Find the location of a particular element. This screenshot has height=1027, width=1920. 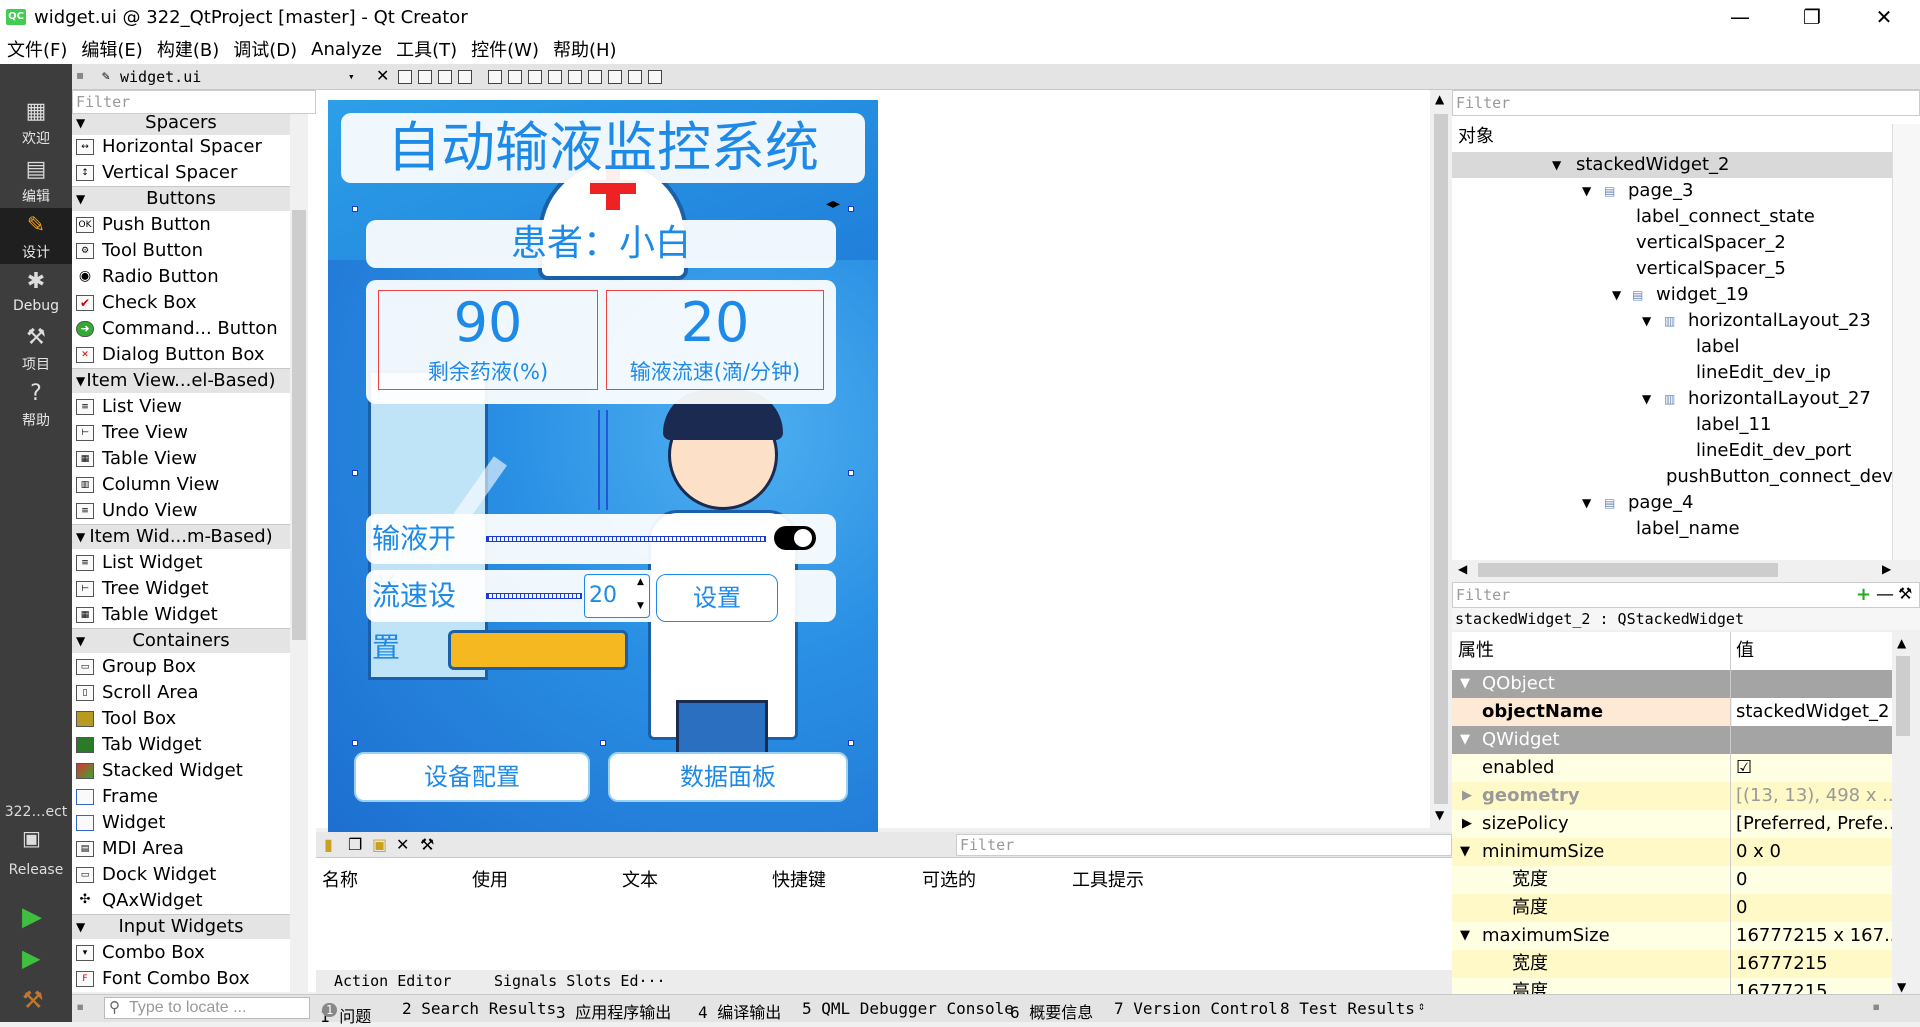

object-row: page_4 is located at coordinates (1660, 503).